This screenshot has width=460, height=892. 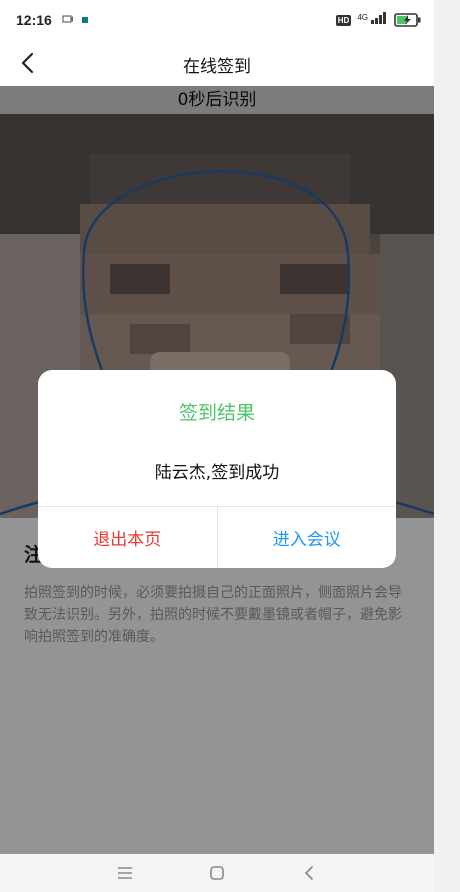 What do you see at coordinates (362, 17) in the screenshot?
I see `network-label: 4G` at bounding box center [362, 17].